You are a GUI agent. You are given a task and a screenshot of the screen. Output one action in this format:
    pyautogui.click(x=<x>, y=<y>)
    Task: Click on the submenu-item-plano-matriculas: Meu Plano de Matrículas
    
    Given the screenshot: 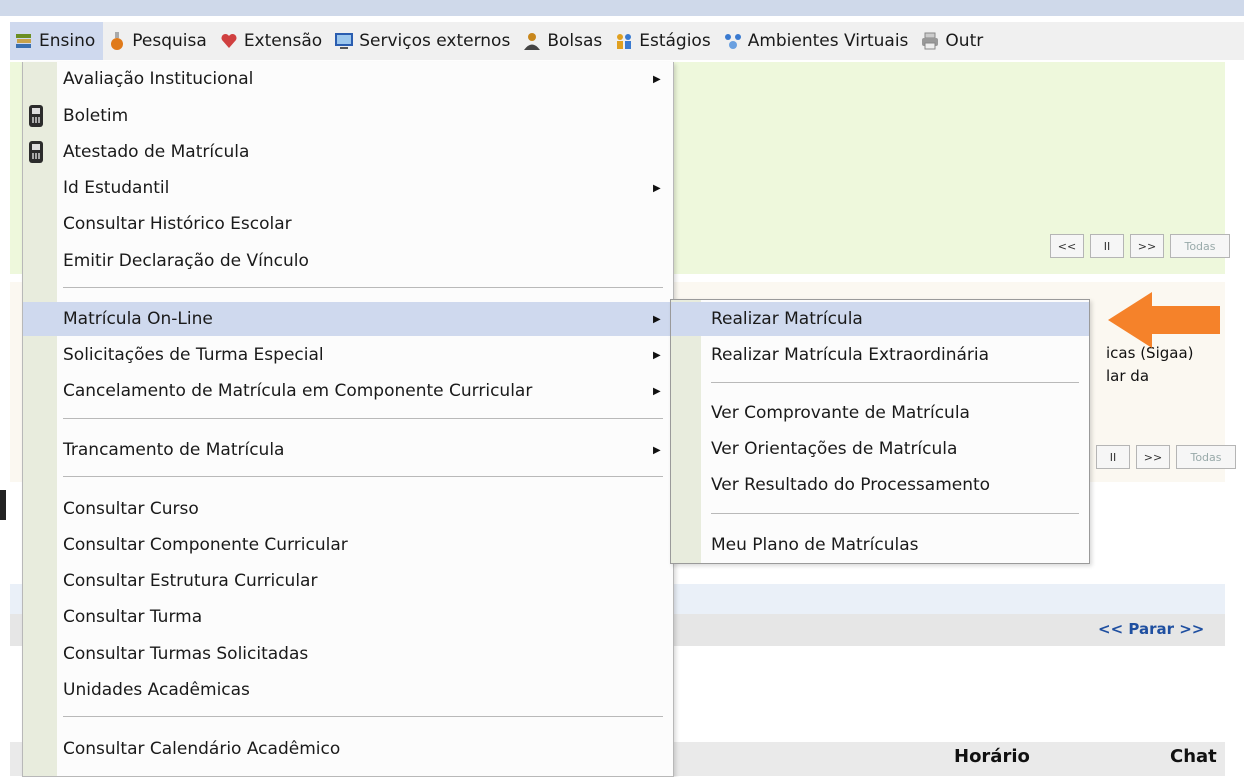 What is the action you would take?
    pyautogui.click(x=880, y=545)
    